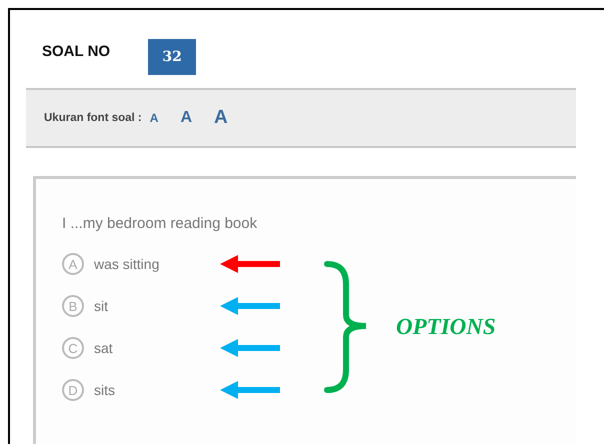  What do you see at coordinates (172, 57) in the screenshot?
I see `question-number: 32` at bounding box center [172, 57].